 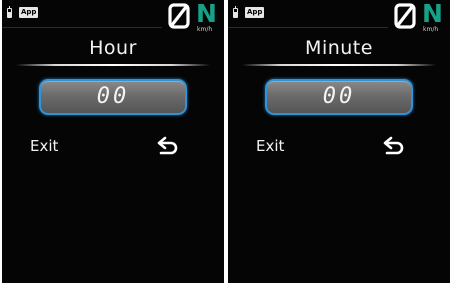 What do you see at coordinates (339, 48) in the screenshot?
I see `page-title: Minute` at bounding box center [339, 48].